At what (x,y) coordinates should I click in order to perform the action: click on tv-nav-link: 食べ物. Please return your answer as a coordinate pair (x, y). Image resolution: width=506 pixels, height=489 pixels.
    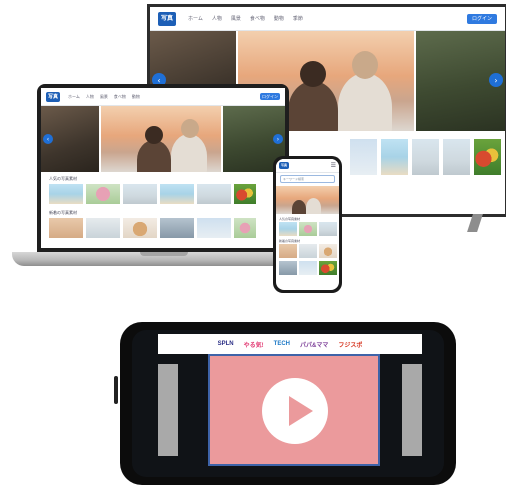
    Looking at the image, I should click on (257, 18).